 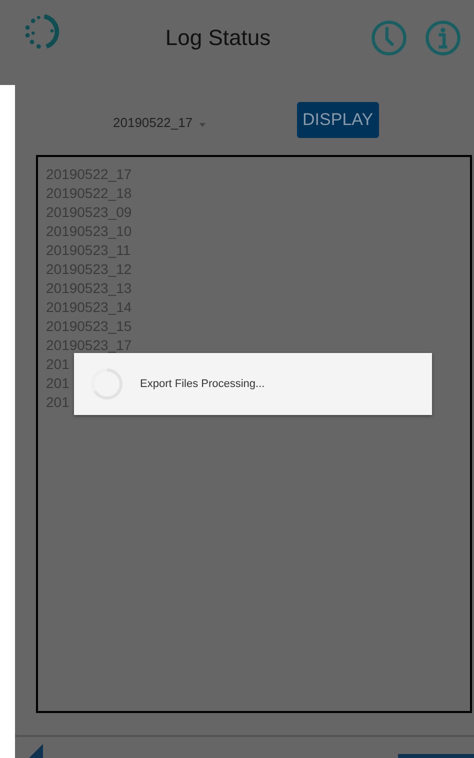 I want to click on info-icon, so click(x=443, y=37).